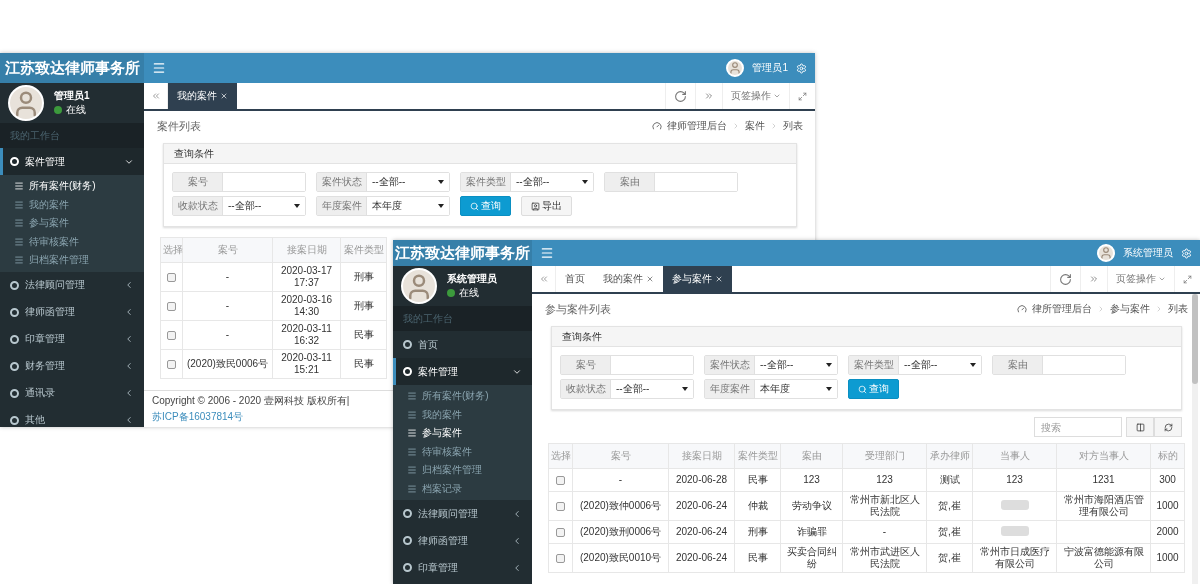 The image size is (1200, 584). Describe the element at coordinates (884, 456) in the screenshot. I see `column-header: 受理部门` at that location.